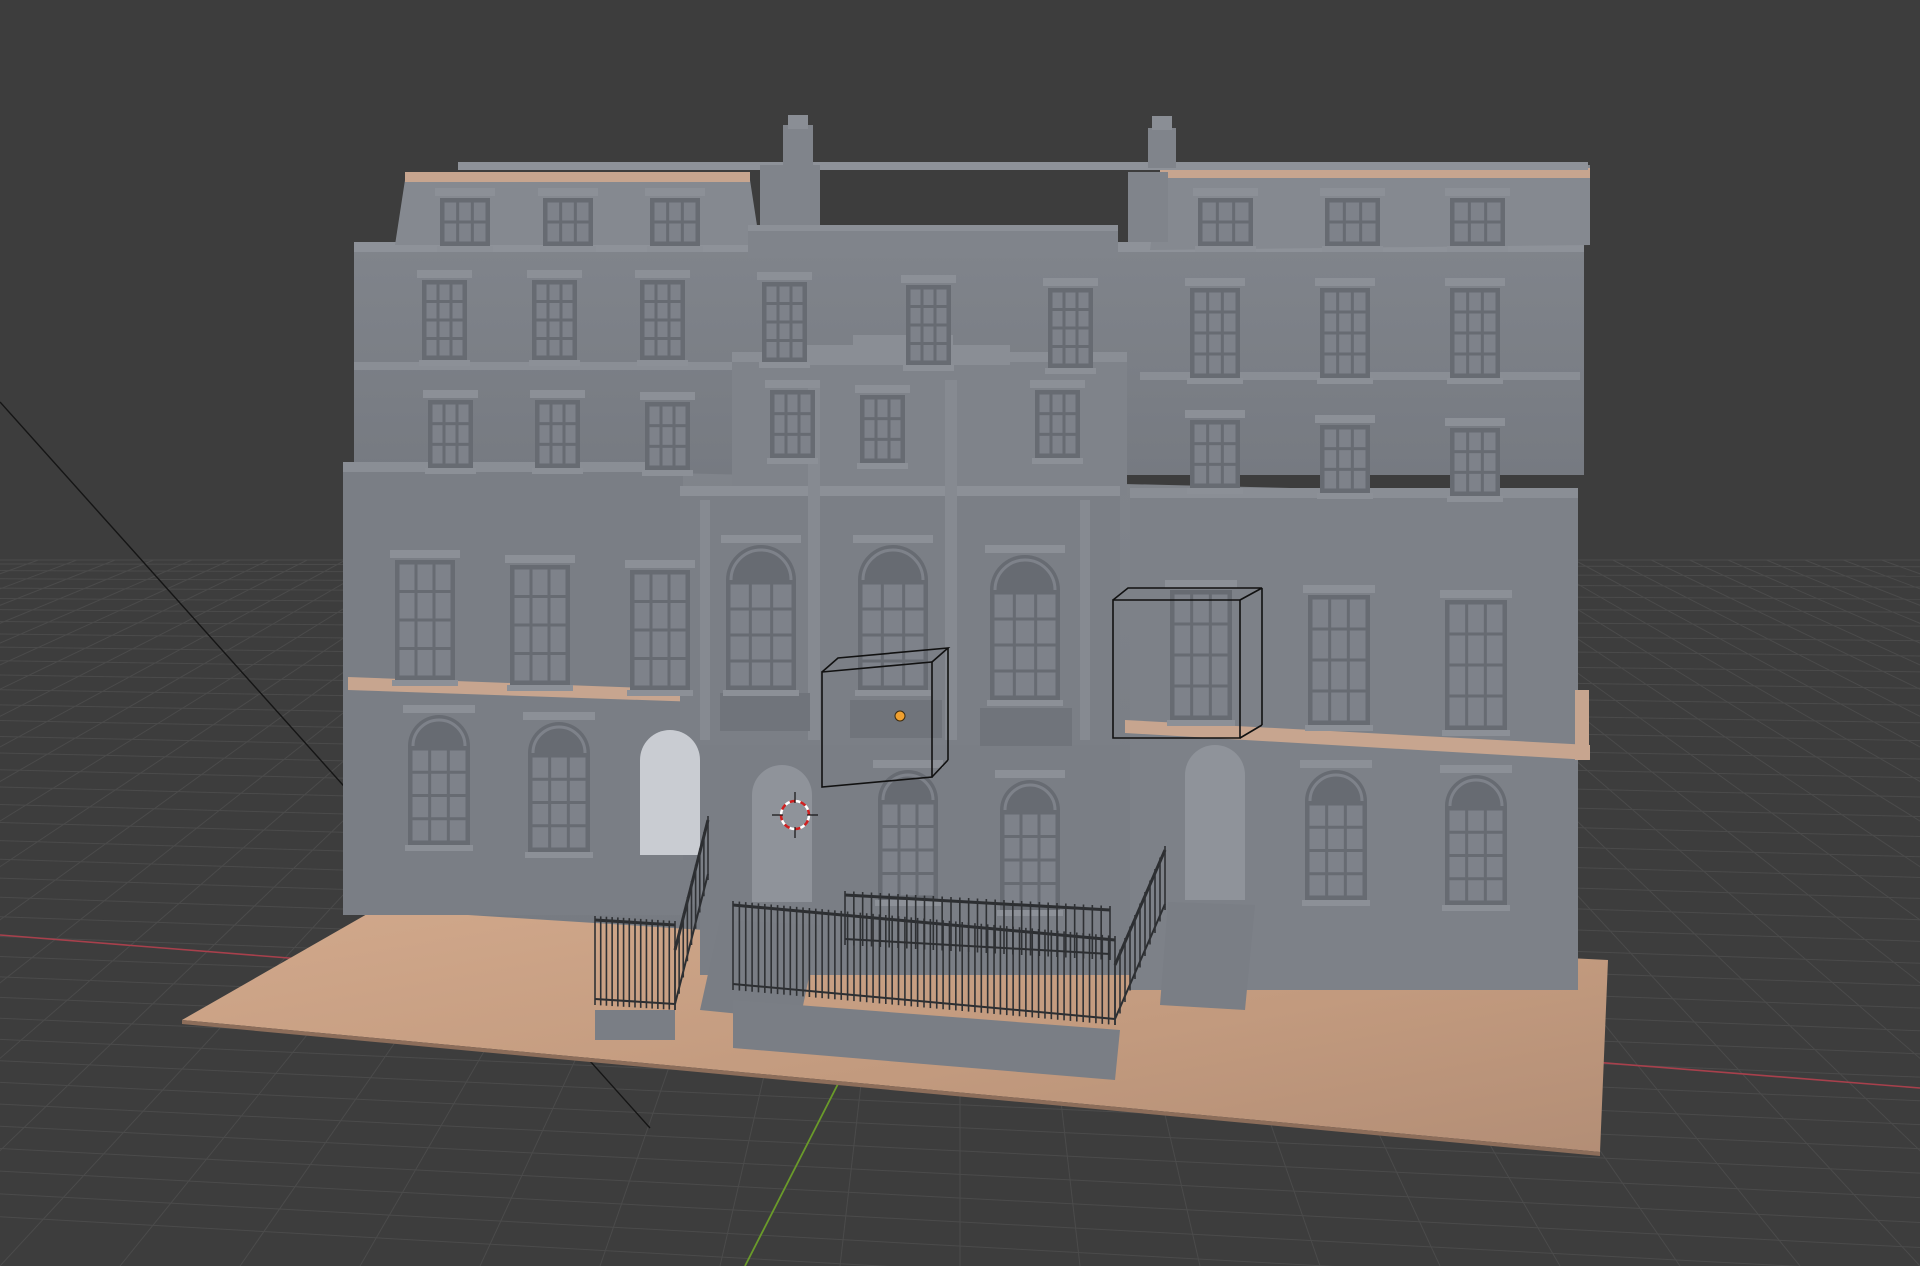 This screenshot has width=1920, height=1266. I want to click on object-origin-dot, so click(900, 716).